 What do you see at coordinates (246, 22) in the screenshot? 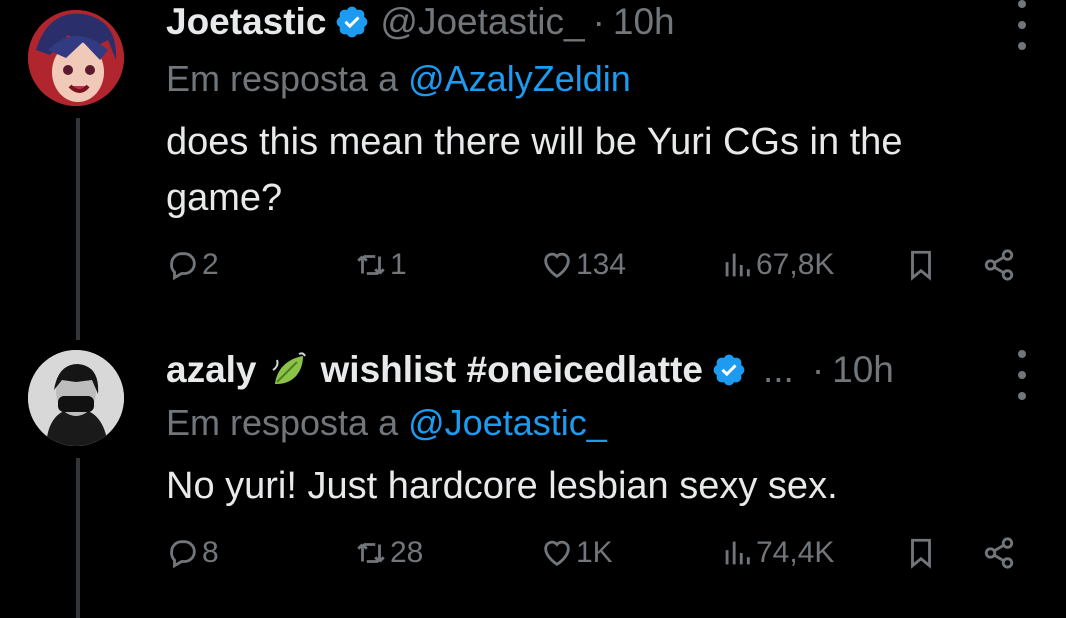
I see `display-name: Joetastic` at bounding box center [246, 22].